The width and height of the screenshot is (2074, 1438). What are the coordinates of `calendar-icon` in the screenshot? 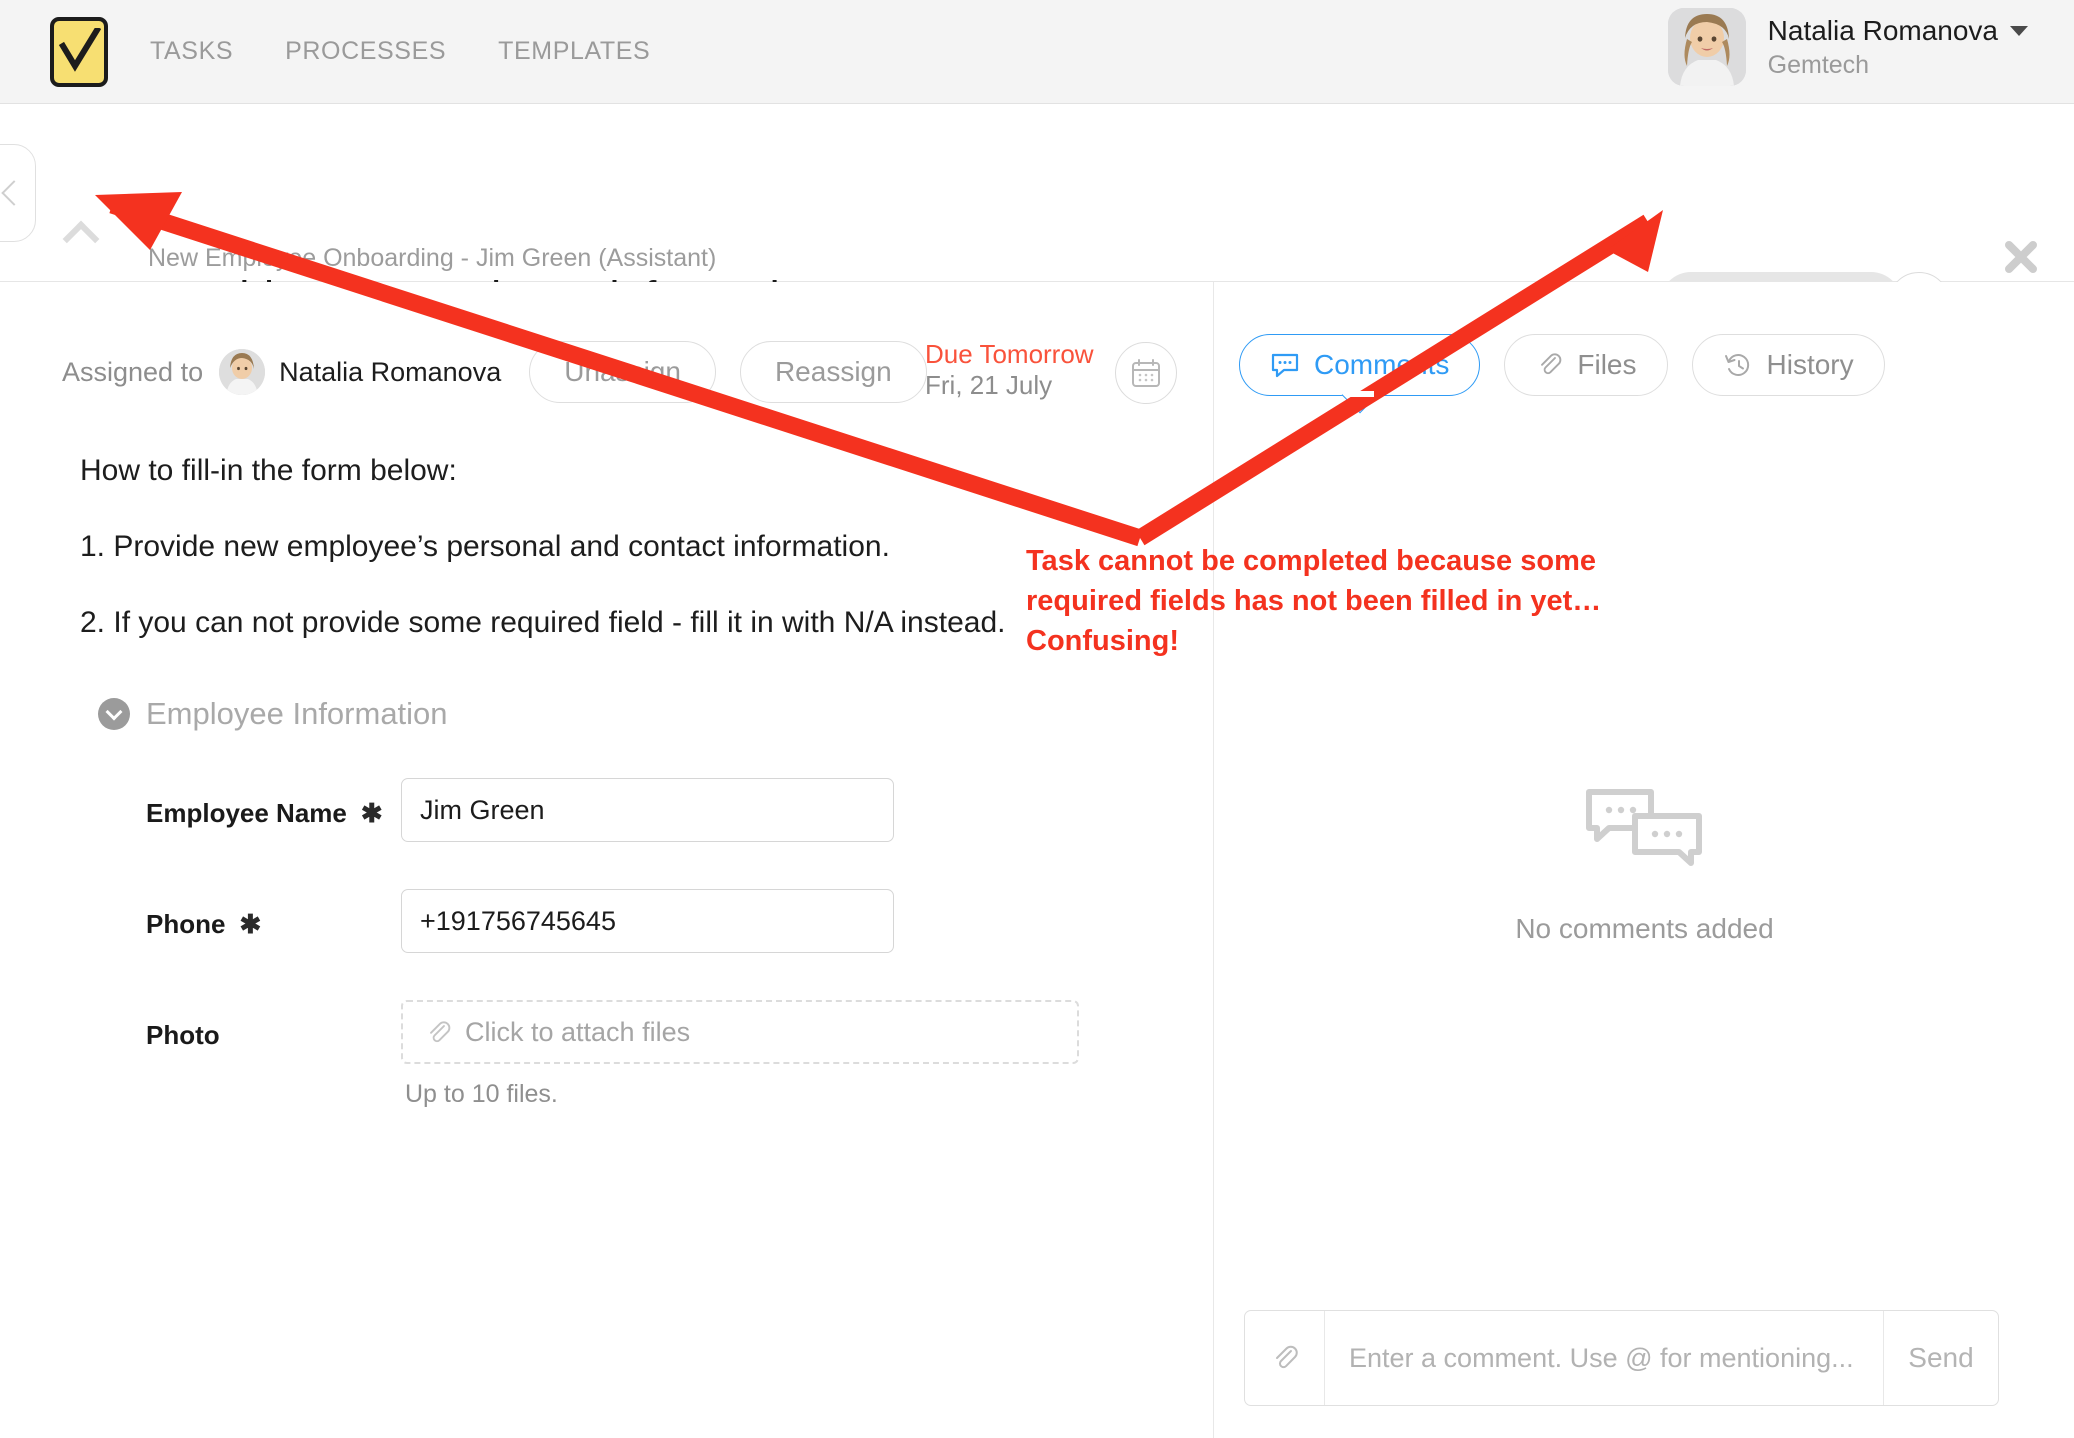 It's located at (1146, 373).